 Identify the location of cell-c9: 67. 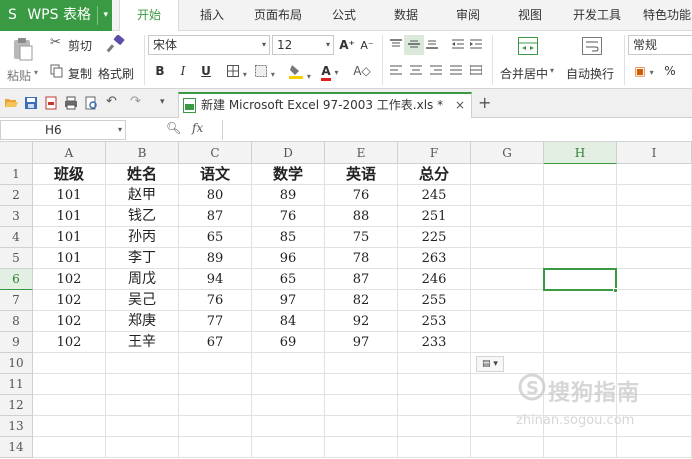
(215, 342).